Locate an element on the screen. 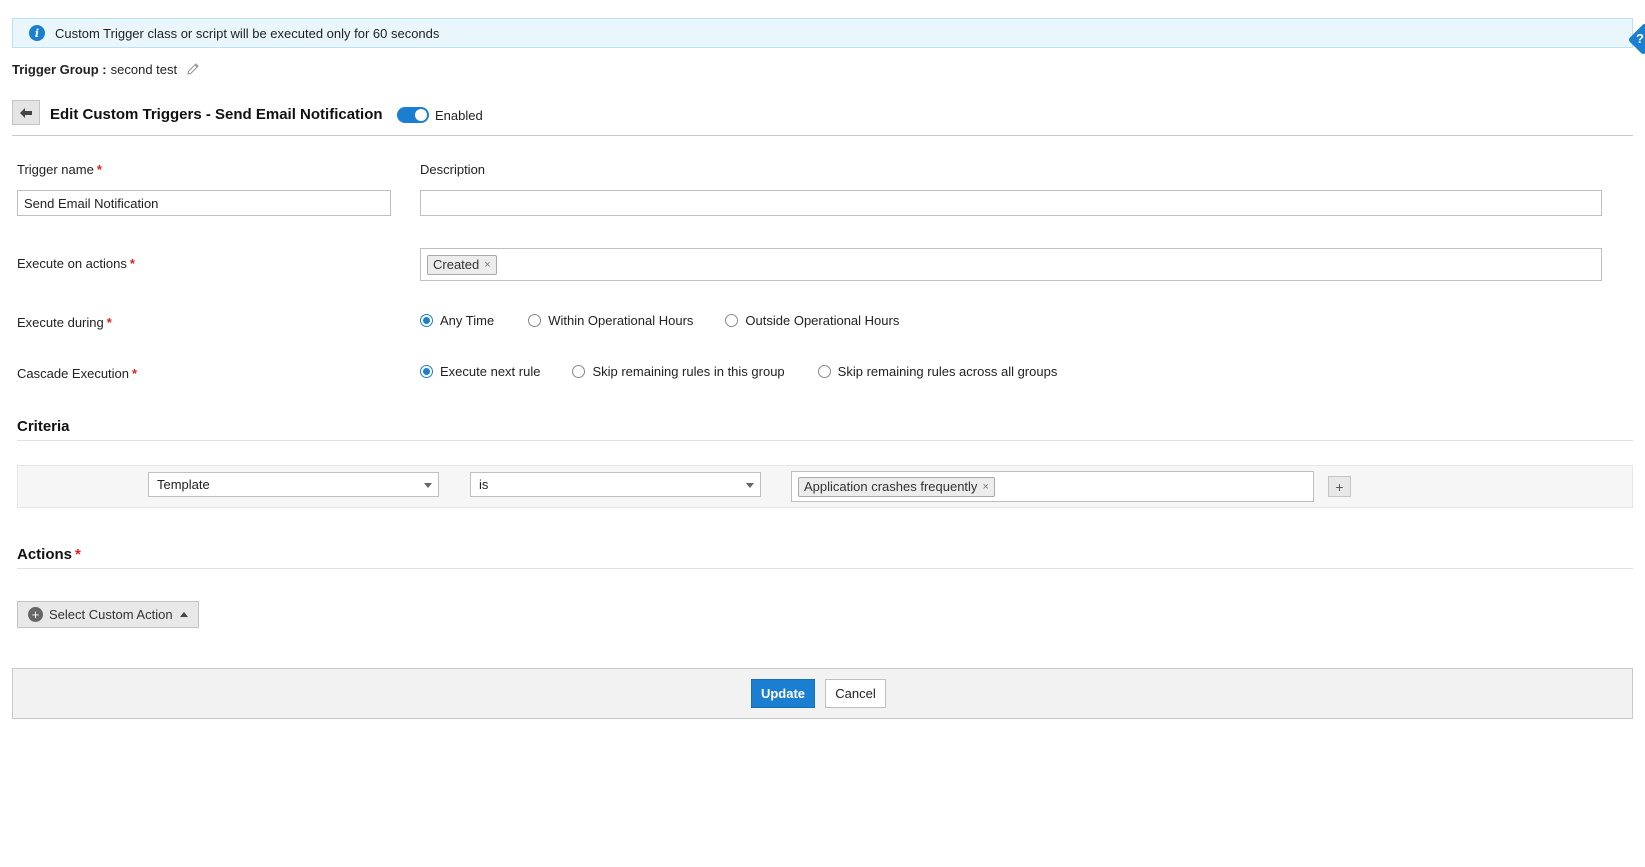 This screenshot has width=1645, height=867. radio-skip-remaining-group: Skip remaining rules in this group is located at coordinates (678, 371).